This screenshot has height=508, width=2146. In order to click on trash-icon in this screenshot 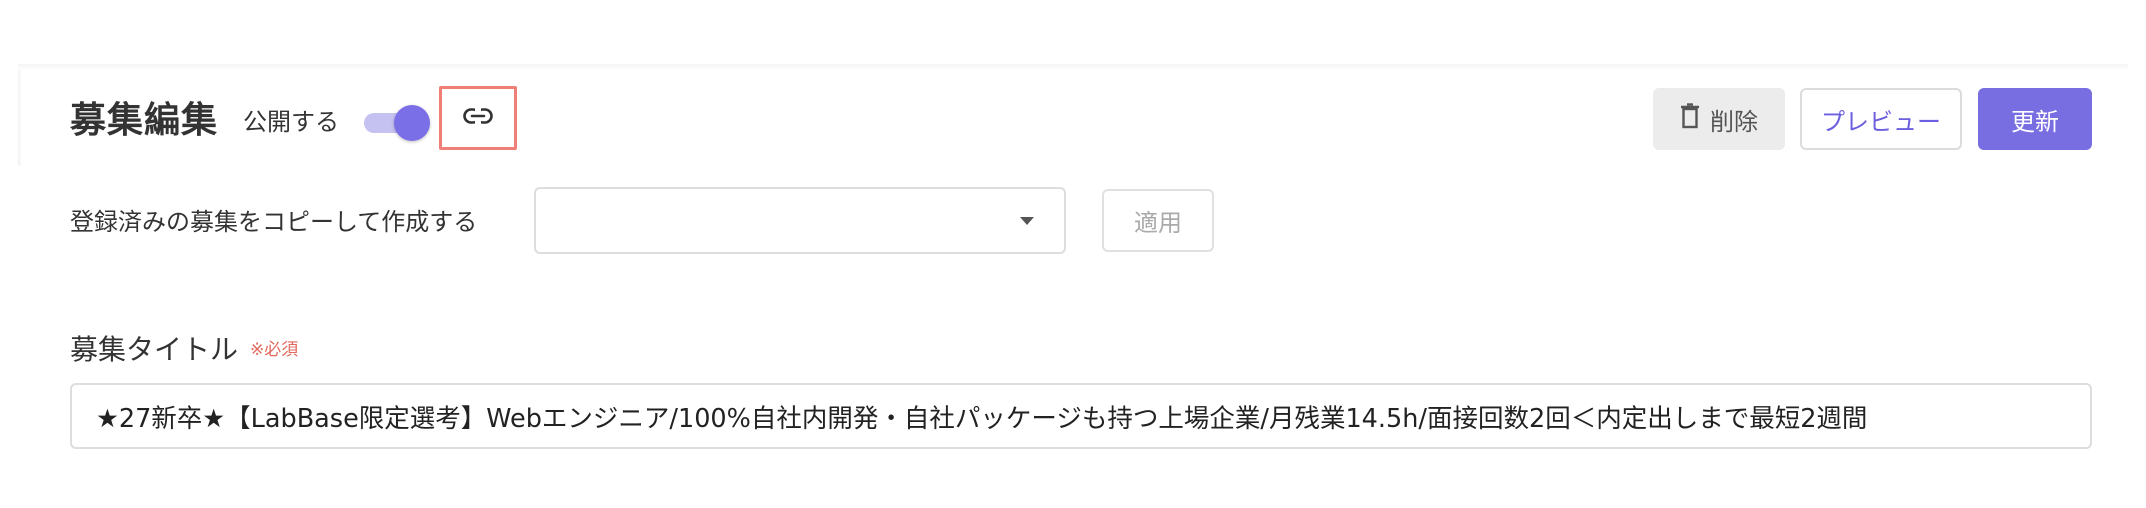, I will do `click(1690, 119)`.